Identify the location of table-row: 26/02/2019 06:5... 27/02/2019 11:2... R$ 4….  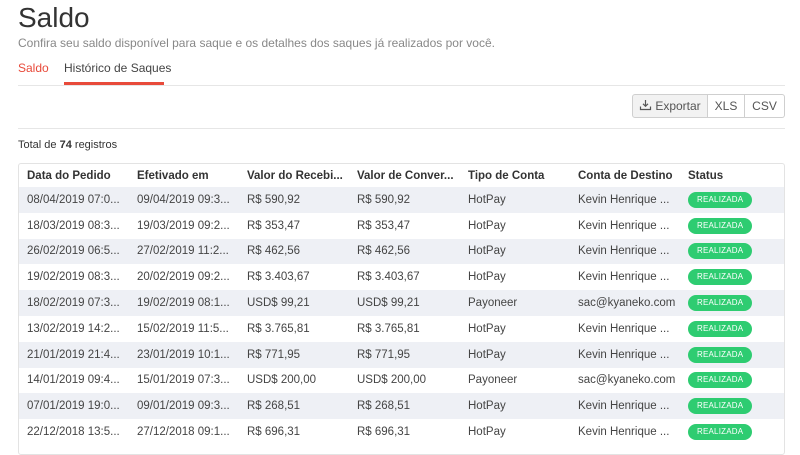
(401, 251).